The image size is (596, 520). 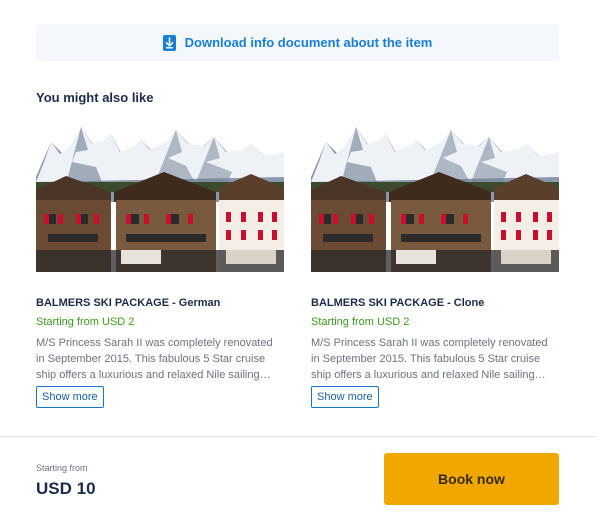 What do you see at coordinates (298, 436) in the screenshot?
I see `footer-divider` at bounding box center [298, 436].